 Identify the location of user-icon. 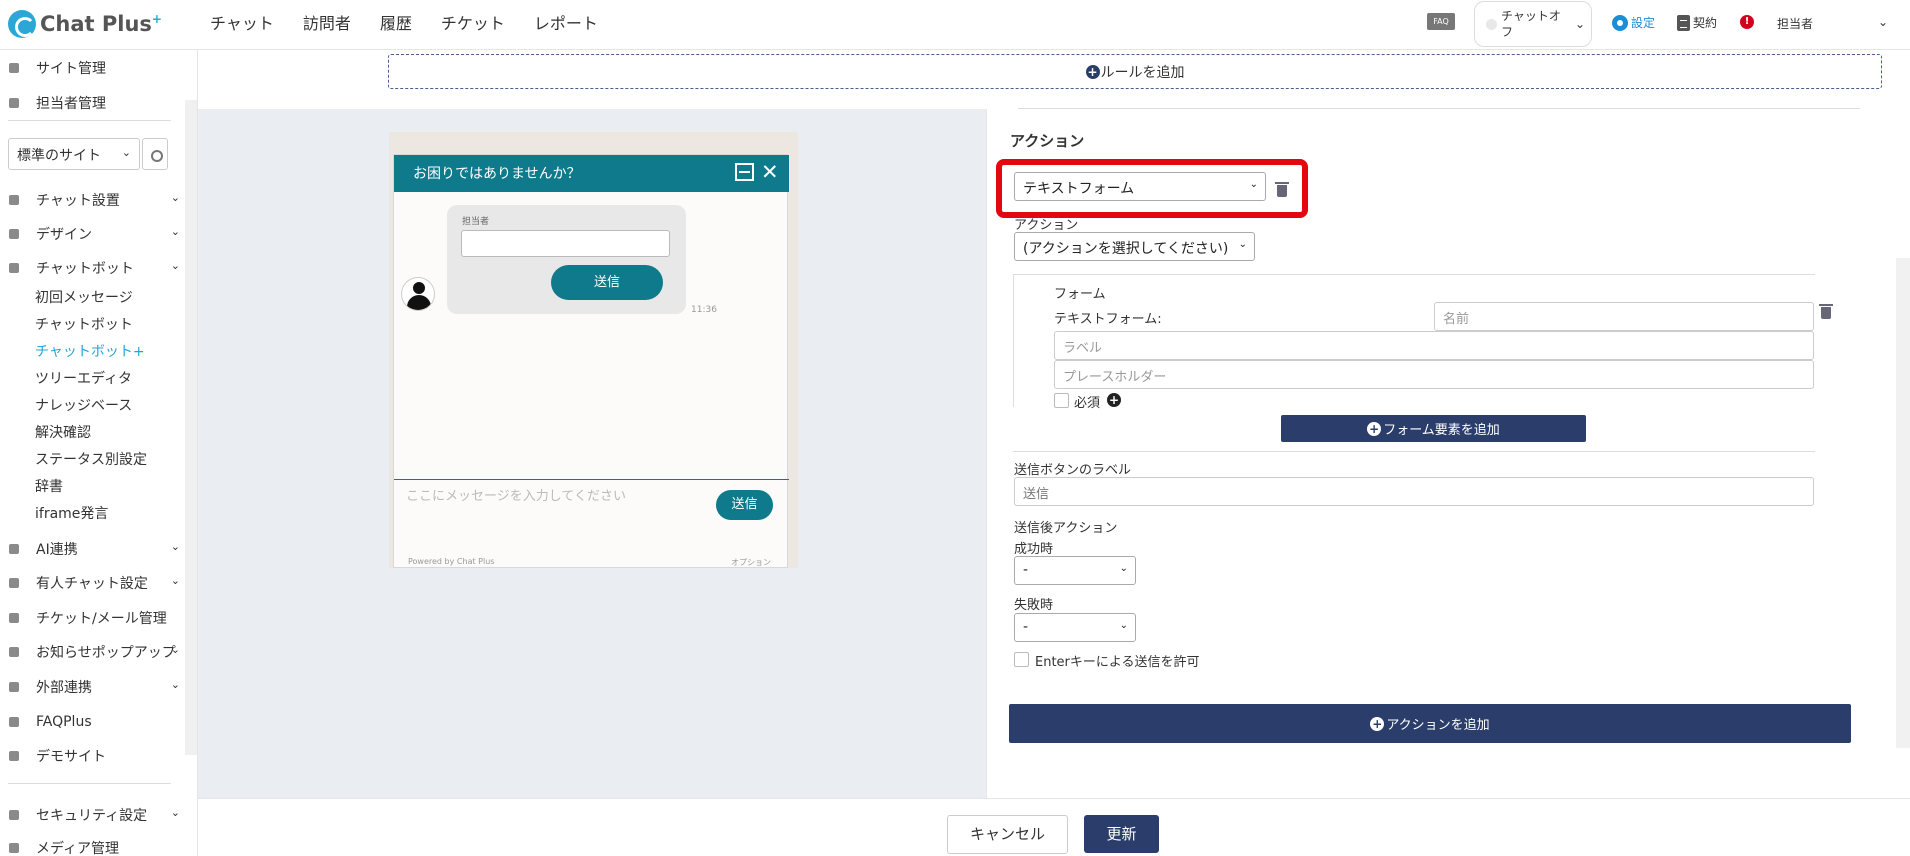
(14, 103).